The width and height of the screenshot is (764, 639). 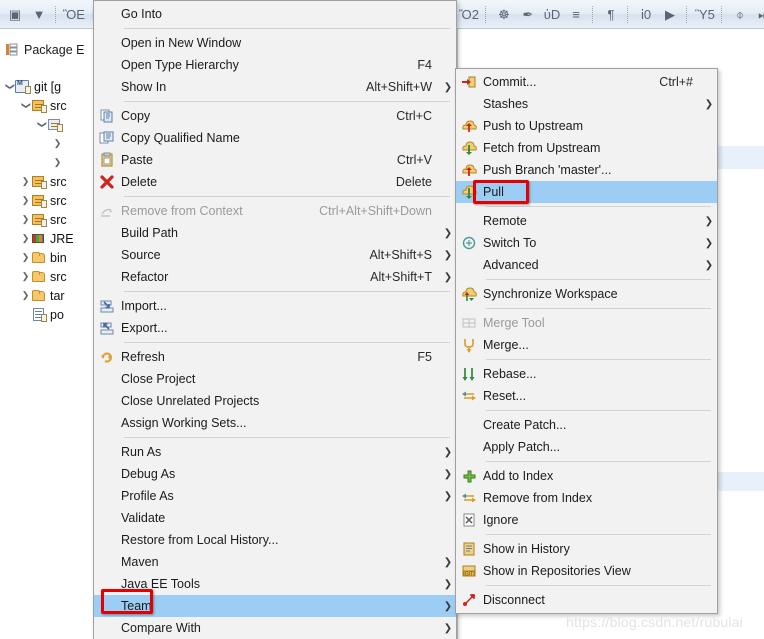 What do you see at coordinates (586, 104) in the screenshot?
I see `menu-item-stashes: Stashes ❯` at bounding box center [586, 104].